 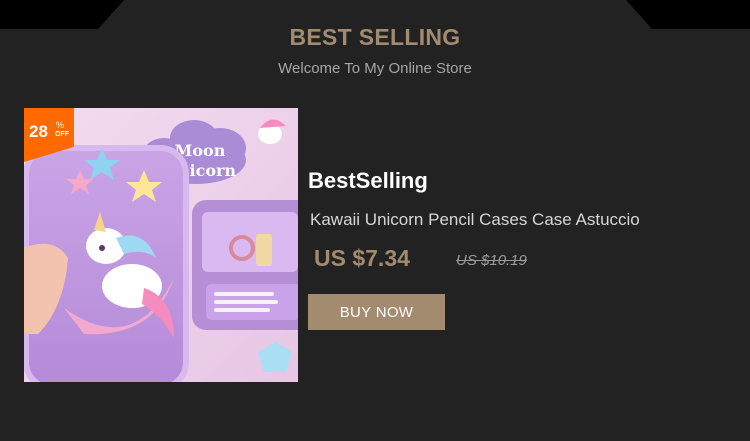 I want to click on discount-value: 28, so click(x=38, y=131).